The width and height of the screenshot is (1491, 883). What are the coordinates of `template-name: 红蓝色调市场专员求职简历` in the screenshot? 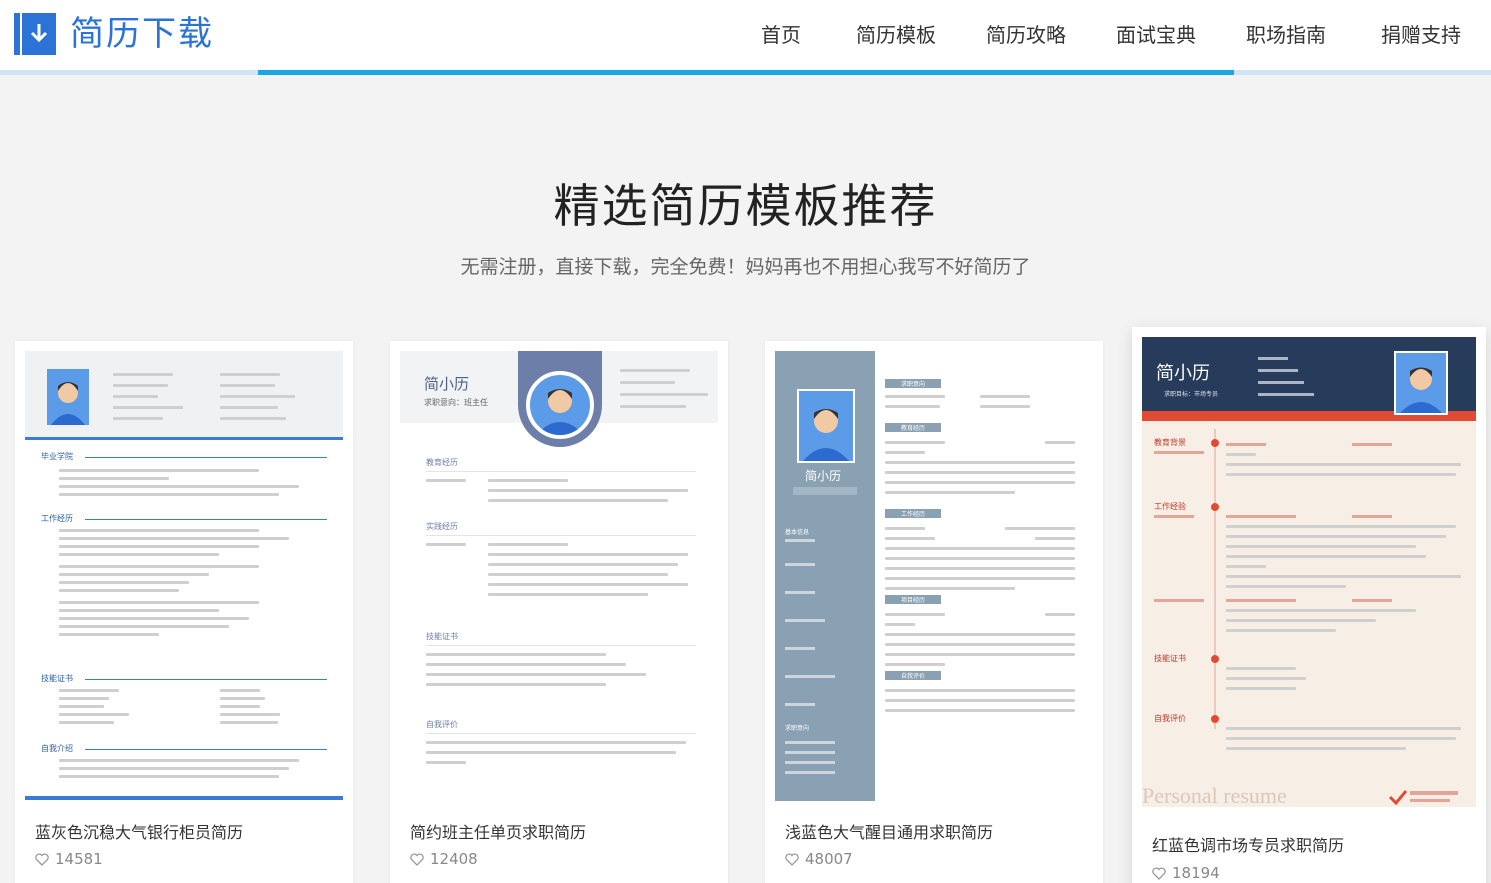 It's located at (1248, 844).